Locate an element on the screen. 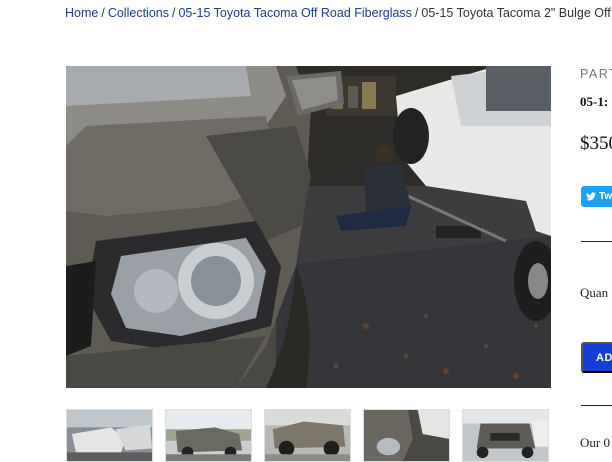 The width and height of the screenshot is (612, 462). quantity-label: Quan is located at coordinates (594, 292).